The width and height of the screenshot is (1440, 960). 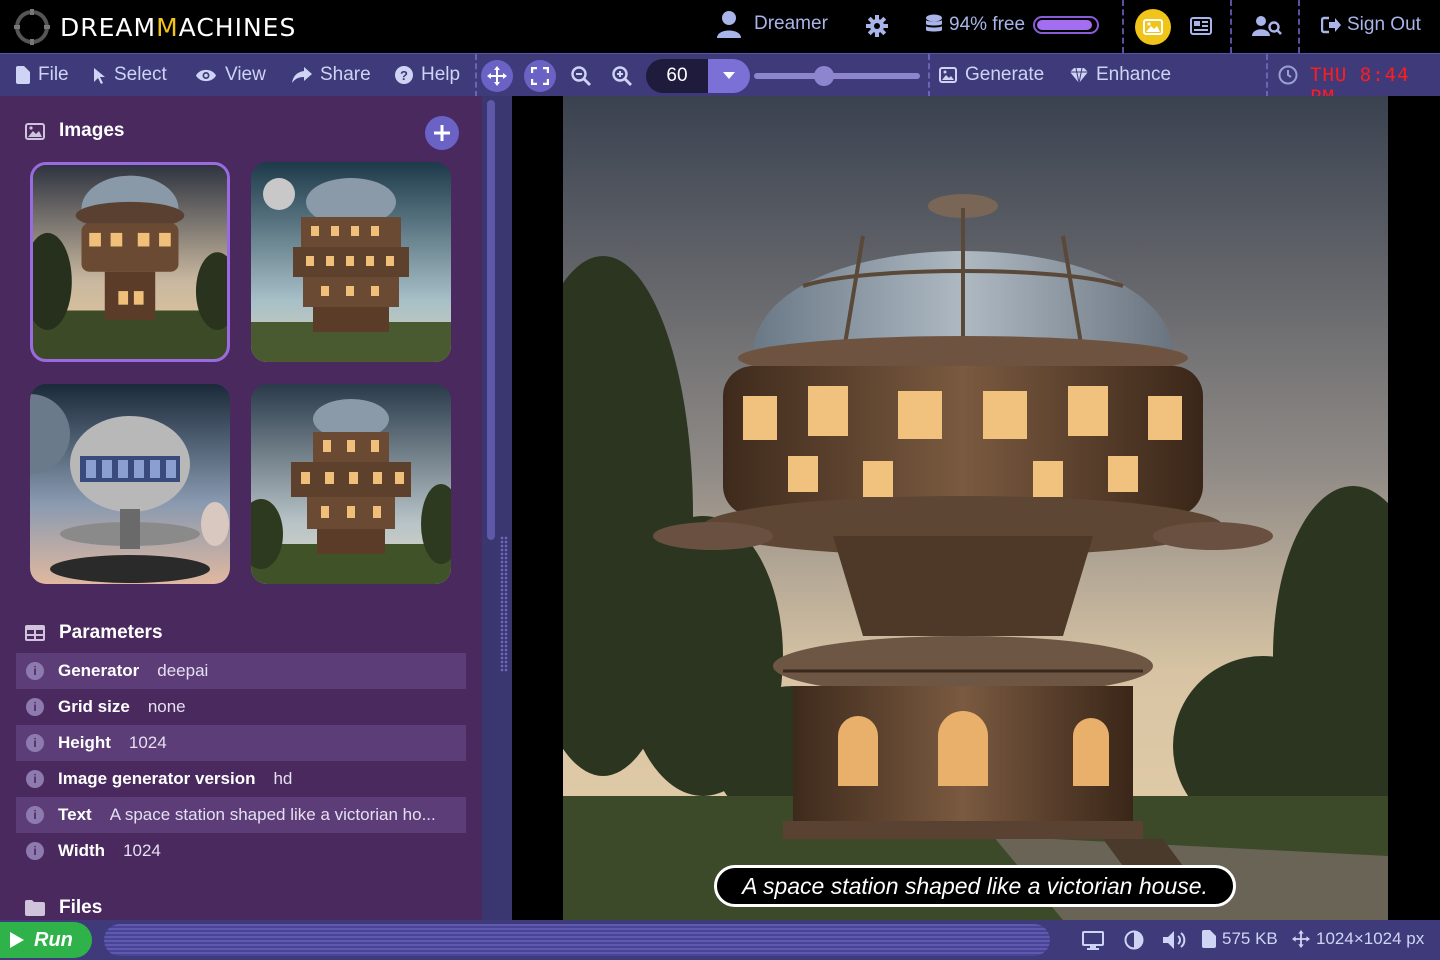 What do you see at coordinates (1134, 940) in the screenshot?
I see `contrast-icon` at bounding box center [1134, 940].